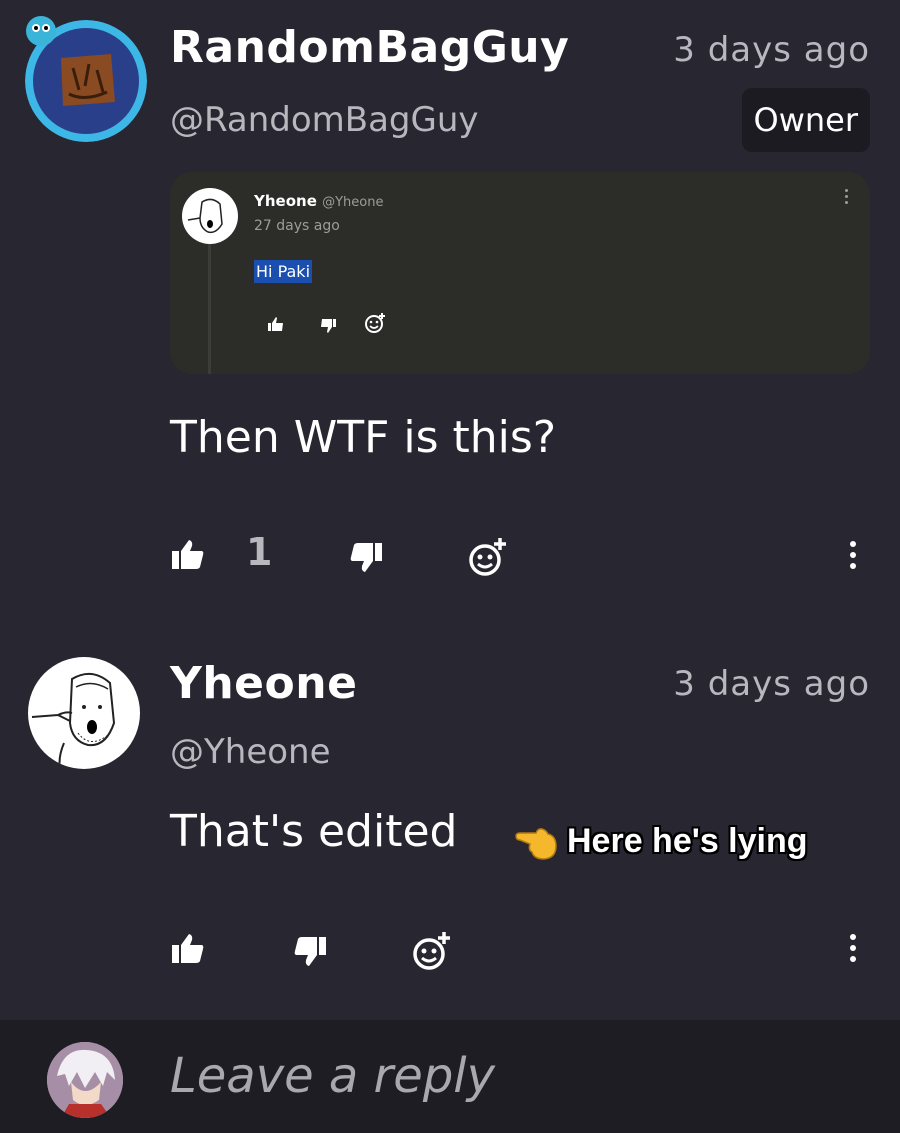 This screenshot has height=1133, width=900. What do you see at coordinates (328, 327) in the screenshot?
I see `embedded-dislike-icon` at bounding box center [328, 327].